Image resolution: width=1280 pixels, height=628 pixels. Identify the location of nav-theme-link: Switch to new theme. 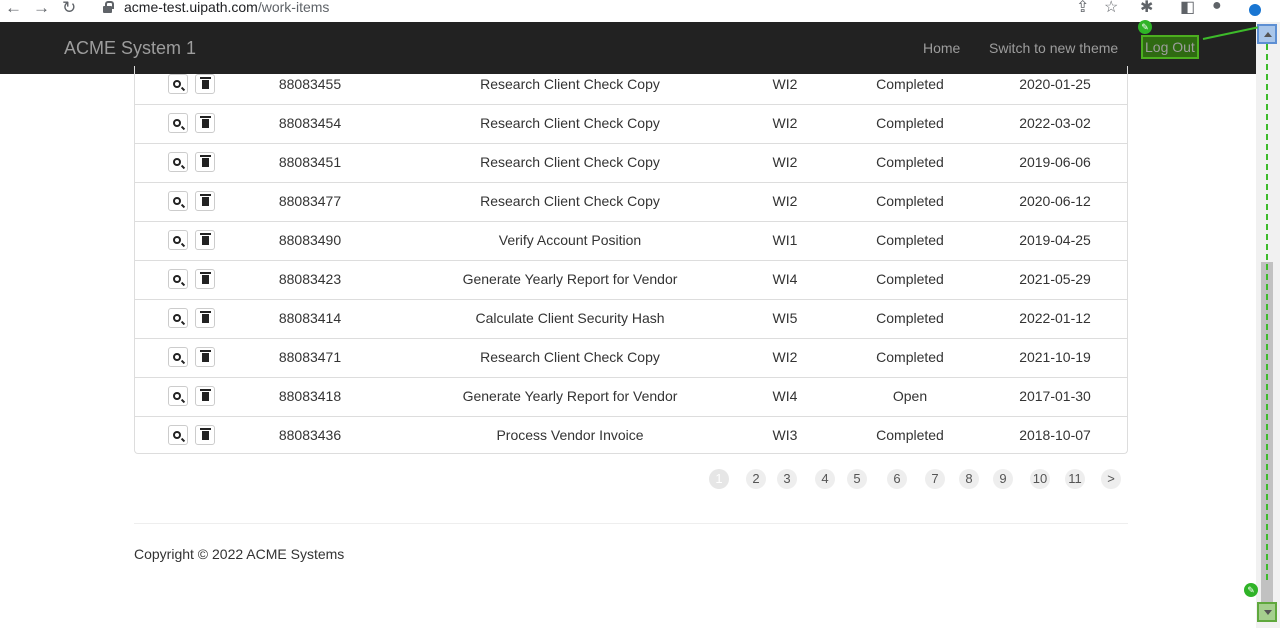
(1053, 48).